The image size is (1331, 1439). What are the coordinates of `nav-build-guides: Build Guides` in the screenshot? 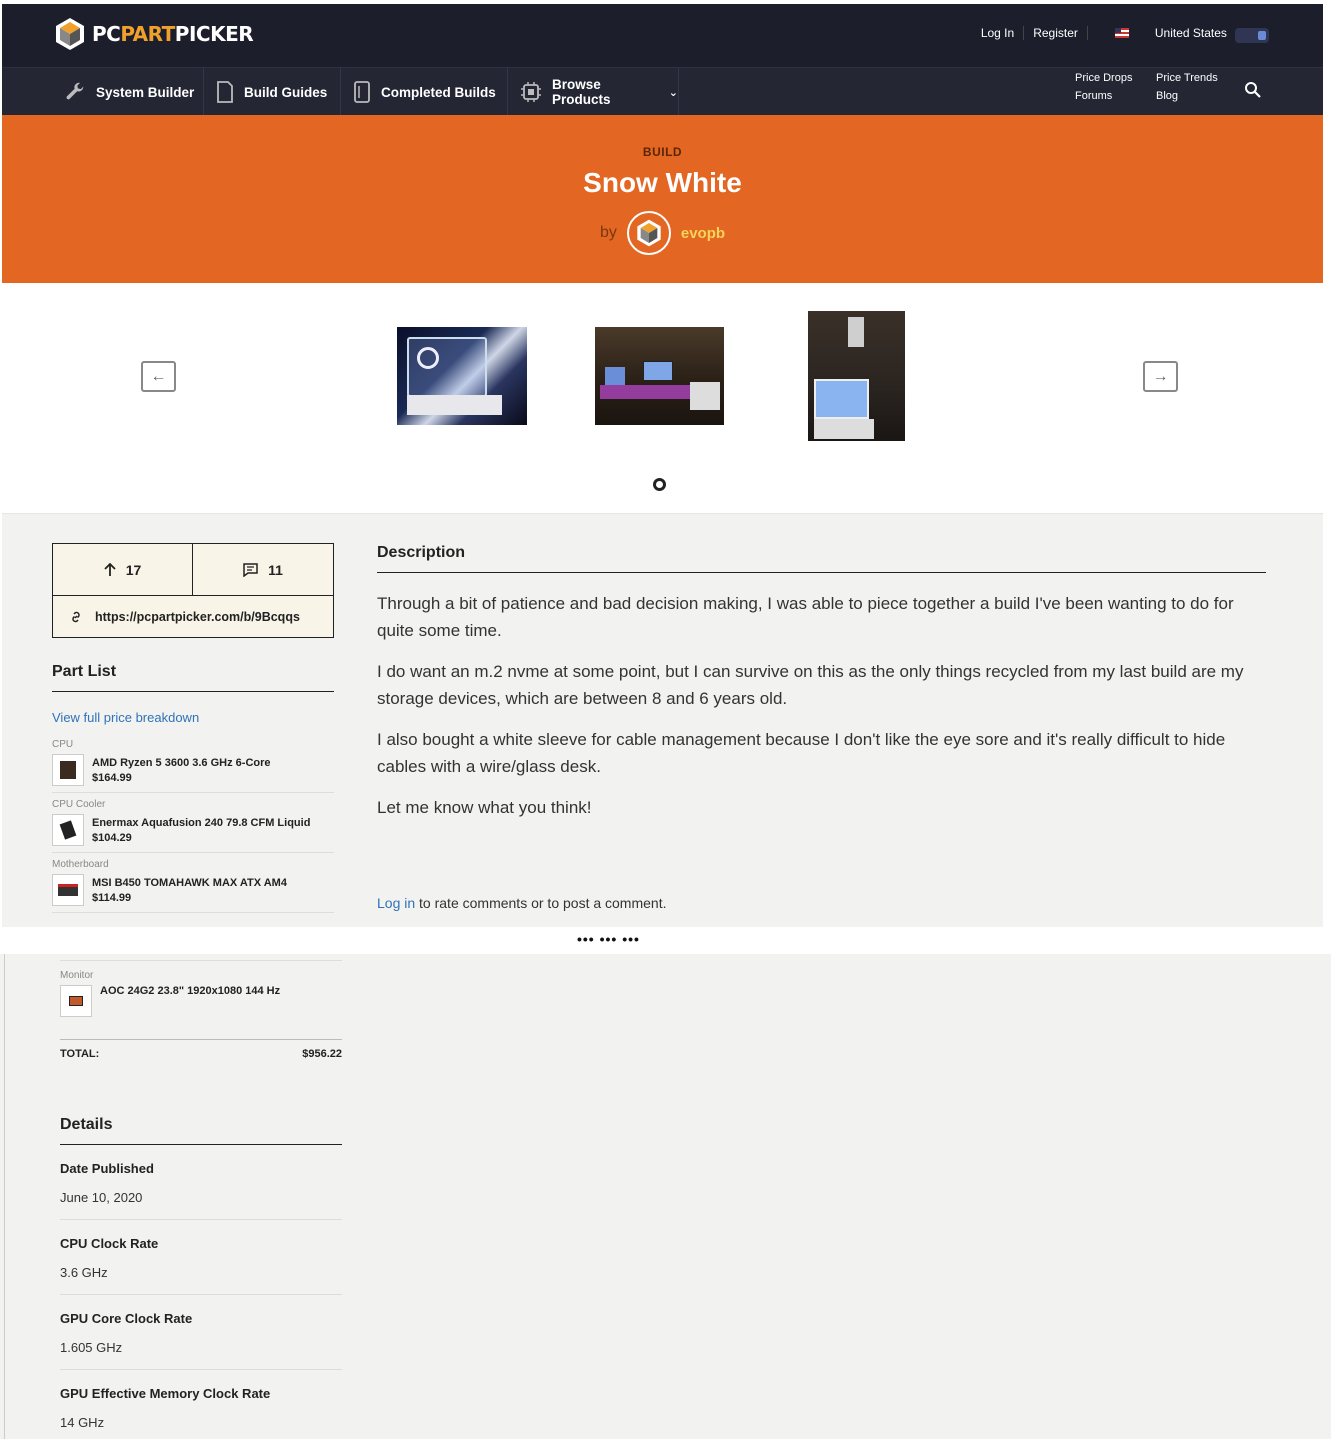 It's located at (272, 92).